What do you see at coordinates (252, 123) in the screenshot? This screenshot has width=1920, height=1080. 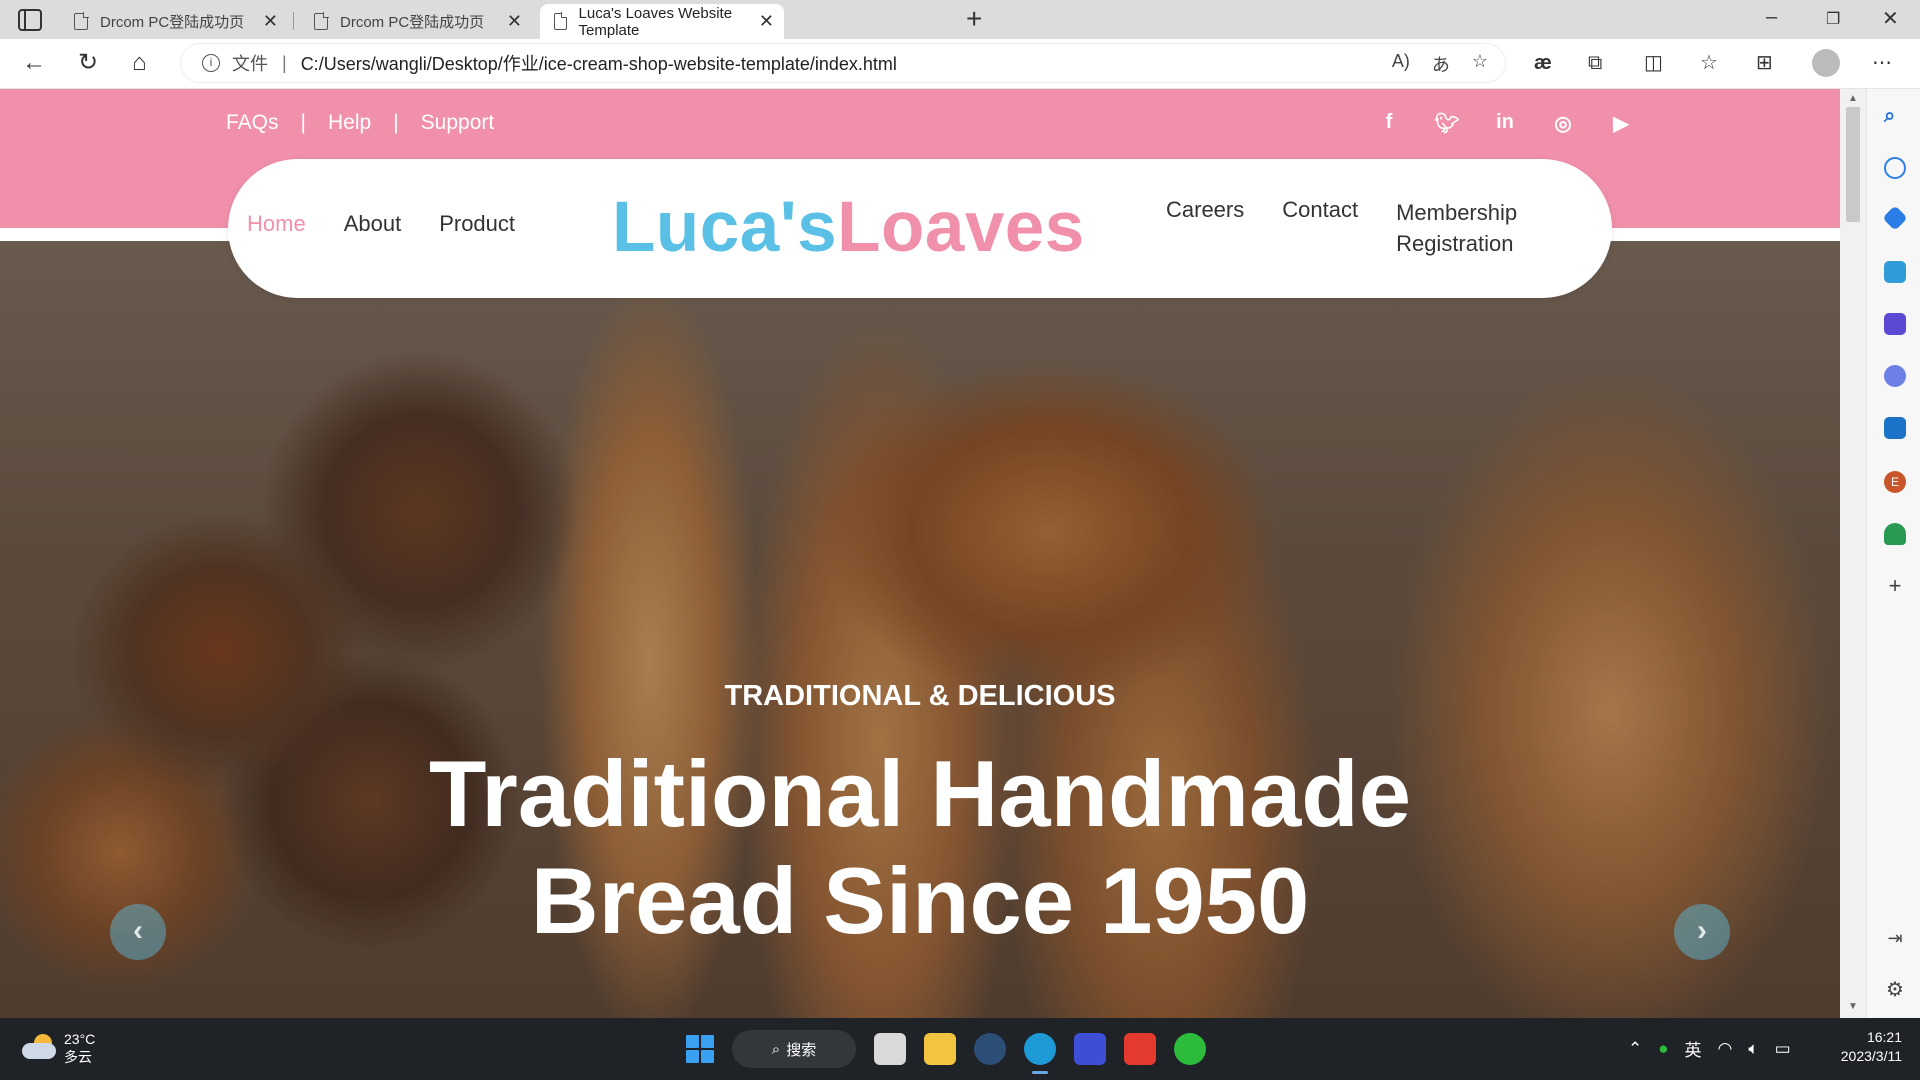 I see `faqs-link: FAQs` at bounding box center [252, 123].